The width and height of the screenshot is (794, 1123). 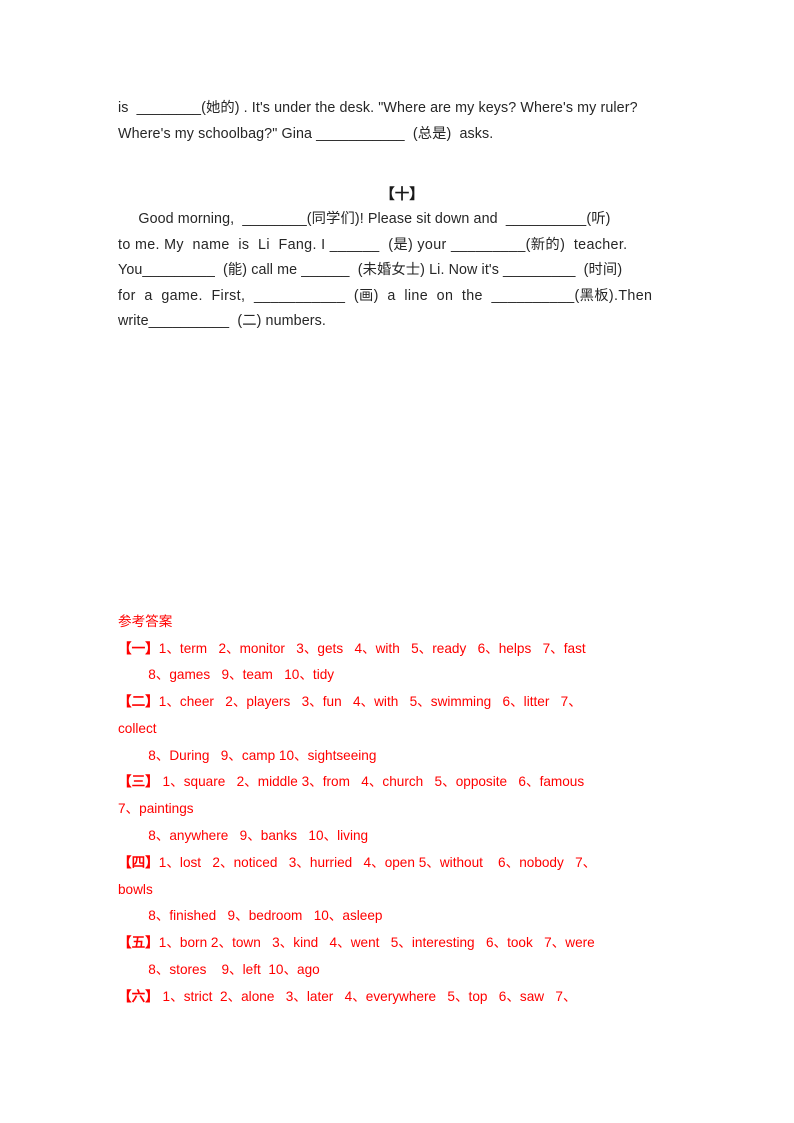 What do you see at coordinates (138, 943) in the screenshot?
I see `answer-marker-5: 【五】` at bounding box center [138, 943].